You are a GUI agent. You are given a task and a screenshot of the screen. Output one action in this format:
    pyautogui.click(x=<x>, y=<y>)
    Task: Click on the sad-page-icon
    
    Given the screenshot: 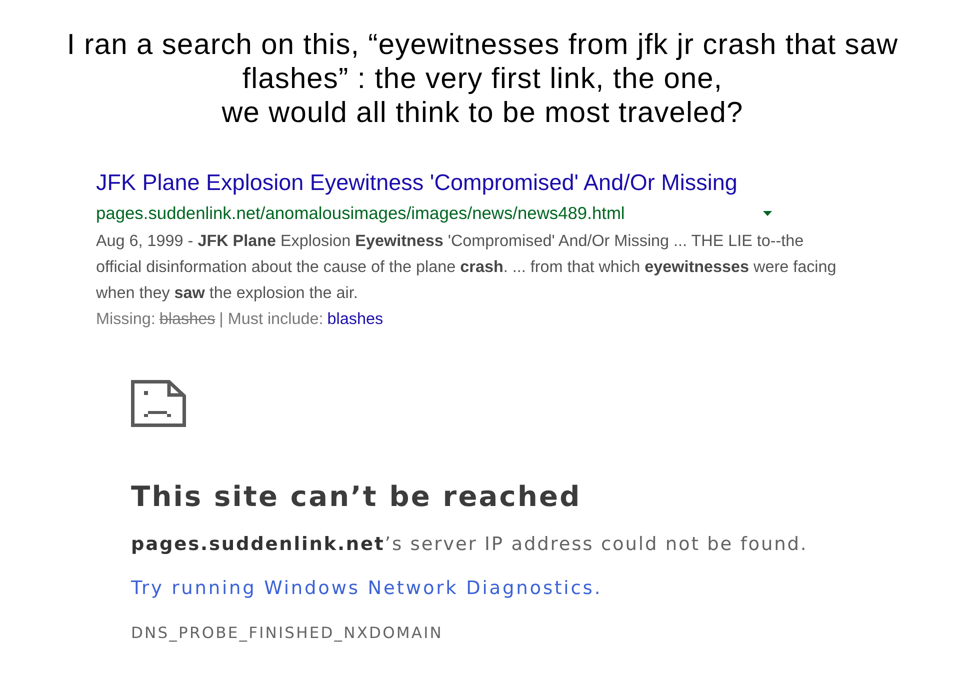 What is the action you would take?
    pyautogui.click(x=158, y=403)
    